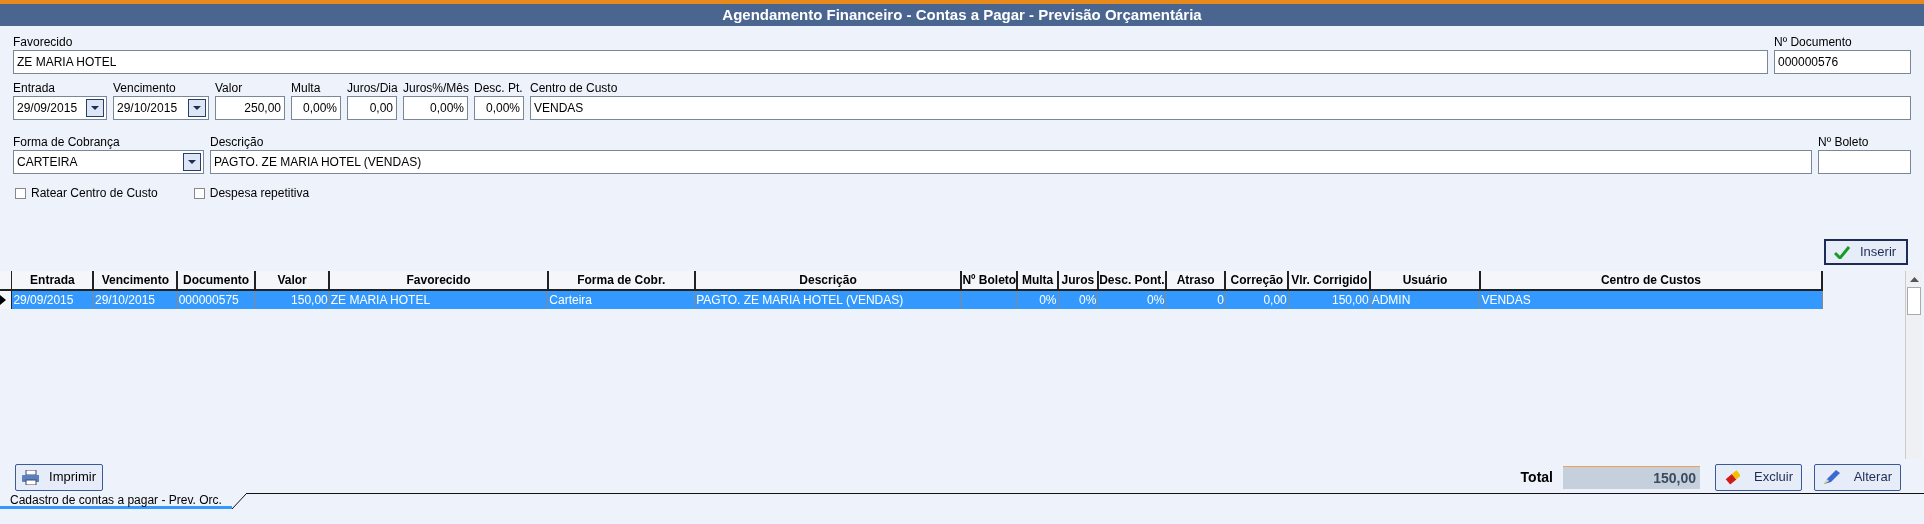 This screenshot has width=1924, height=524. I want to click on table-cell: 000000575, so click(216, 299).